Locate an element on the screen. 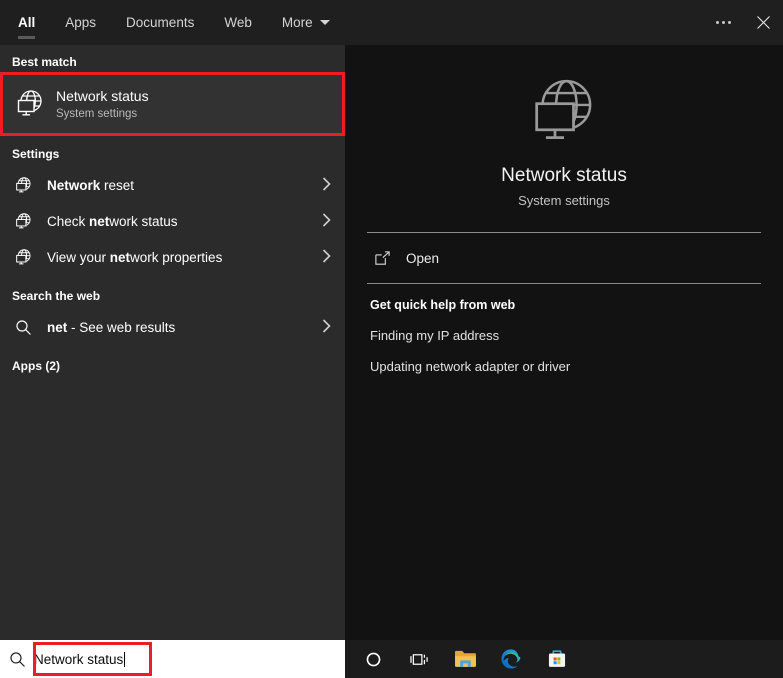  settings-item-rest-text: reset is located at coordinates (117, 185).